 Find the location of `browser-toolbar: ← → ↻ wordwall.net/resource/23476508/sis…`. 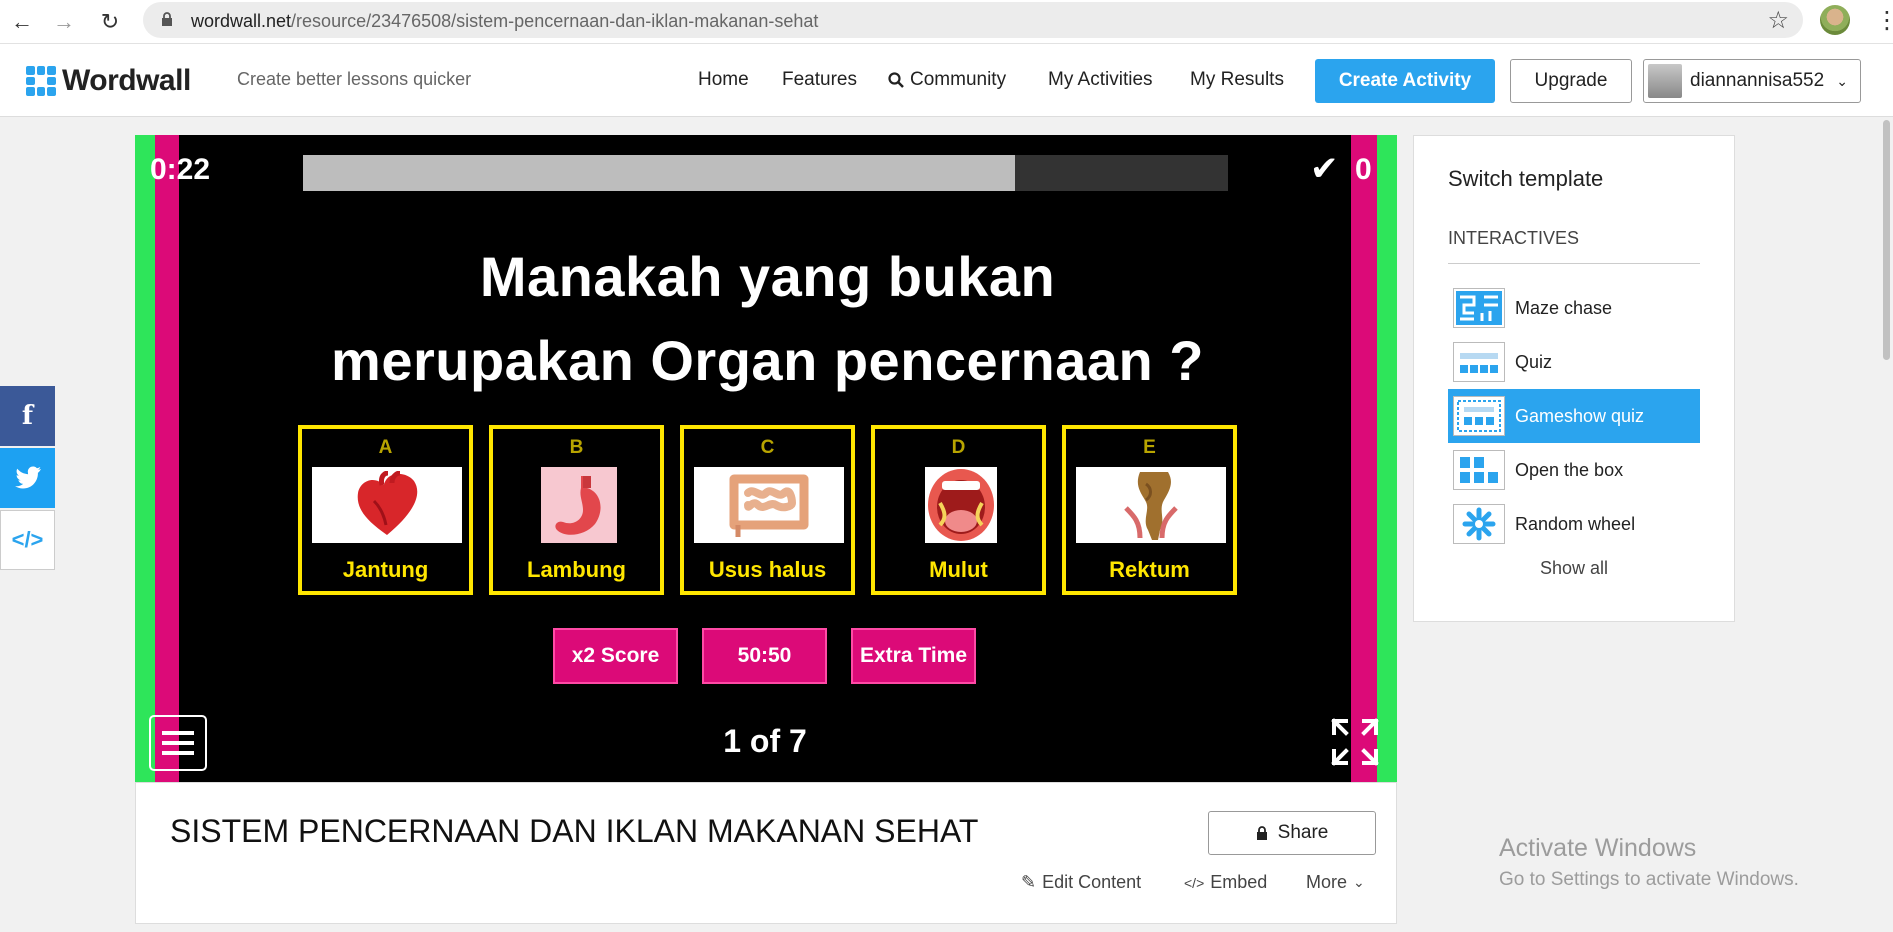

browser-toolbar: ← → ↻ wordwall.net/resource/23476508/sis… is located at coordinates (946, 22).